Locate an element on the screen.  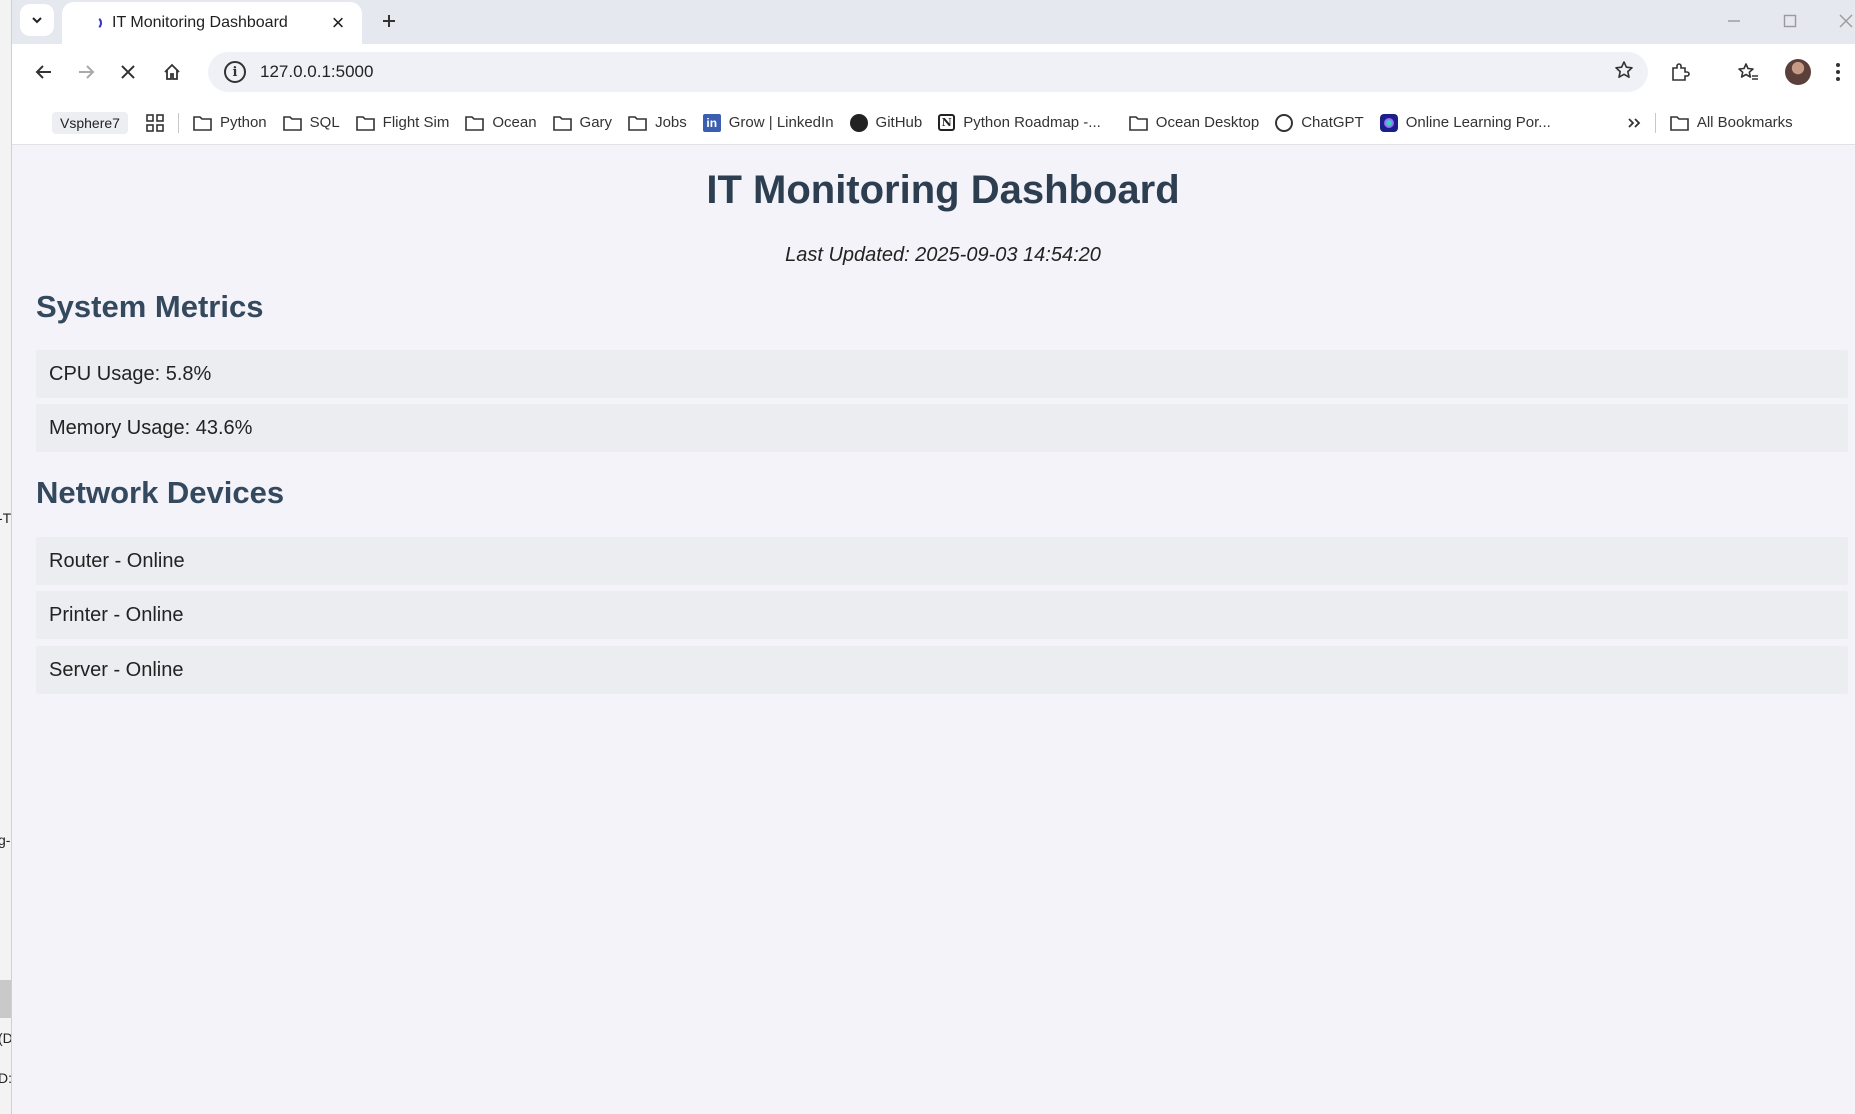
bookmark-github: GitHub is located at coordinates (886, 123).